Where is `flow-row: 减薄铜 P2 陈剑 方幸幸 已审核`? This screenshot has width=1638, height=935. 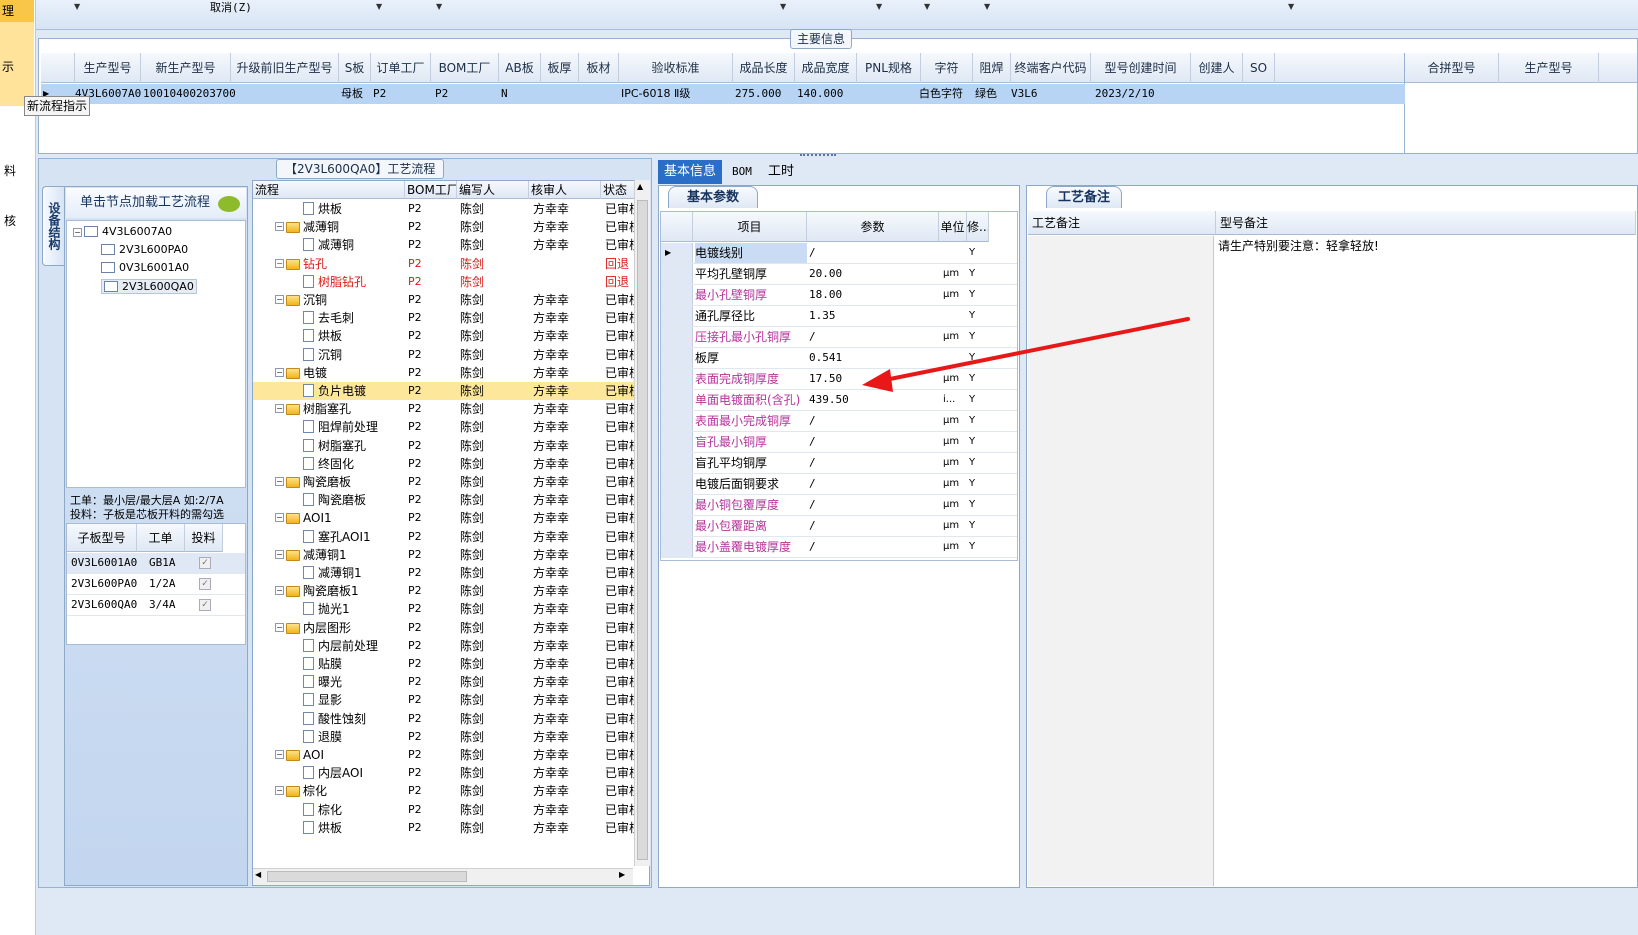
flow-row: 减薄铜 P2 陈剑 方幸幸 已审核 is located at coordinates (446, 245).